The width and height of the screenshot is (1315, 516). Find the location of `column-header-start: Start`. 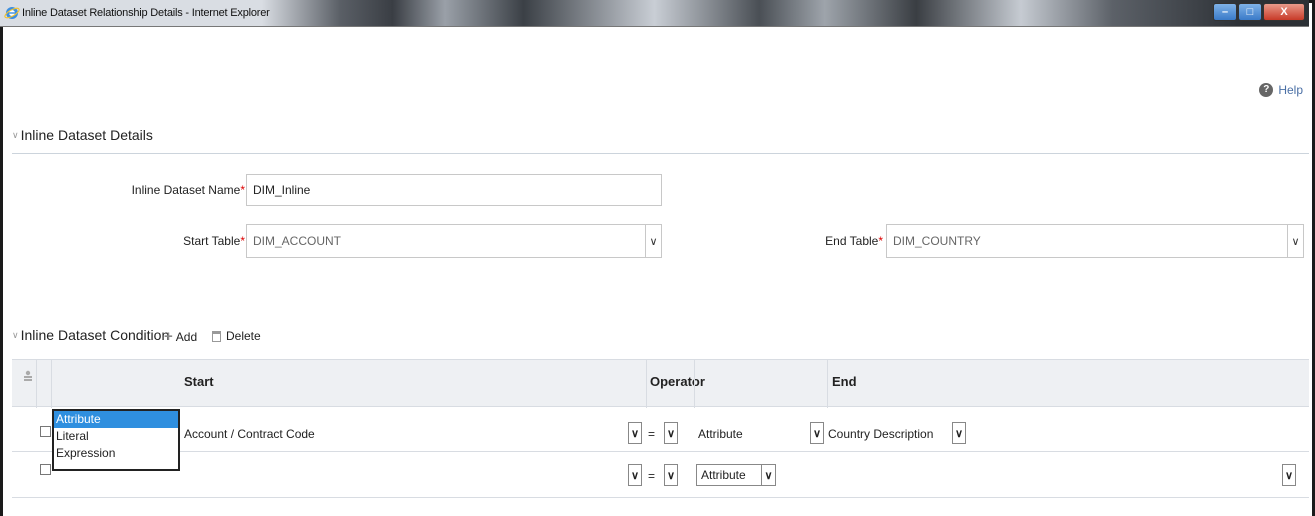

column-header-start: Start is located at coordinates (199, 381).